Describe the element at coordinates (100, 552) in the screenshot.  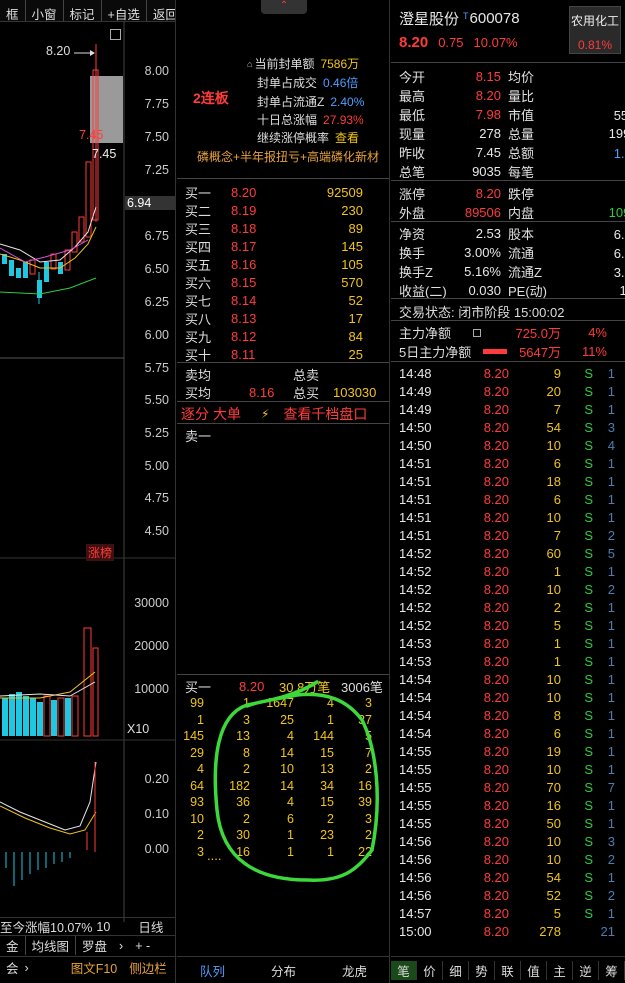
I see `limit-up-badge: 涨榜` at that location.